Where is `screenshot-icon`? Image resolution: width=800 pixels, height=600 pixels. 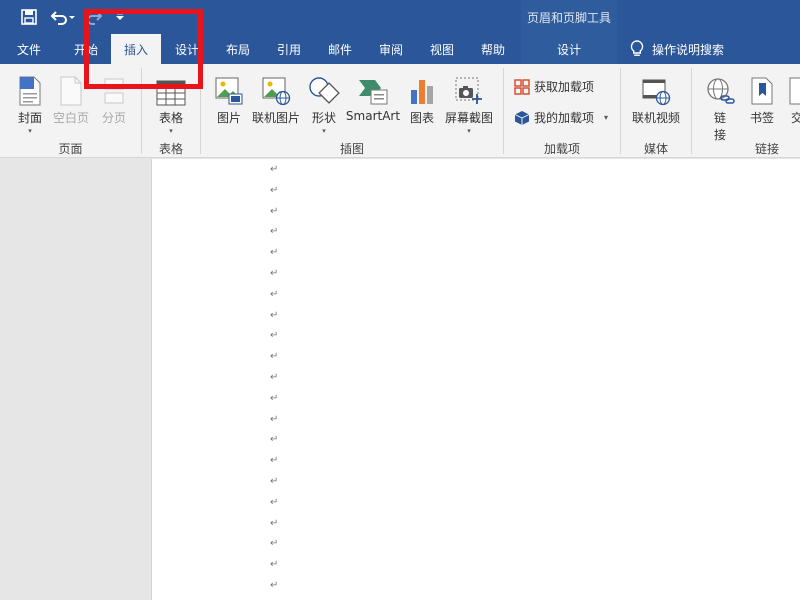 screenshot-icon is located at coordinates (469, 88).